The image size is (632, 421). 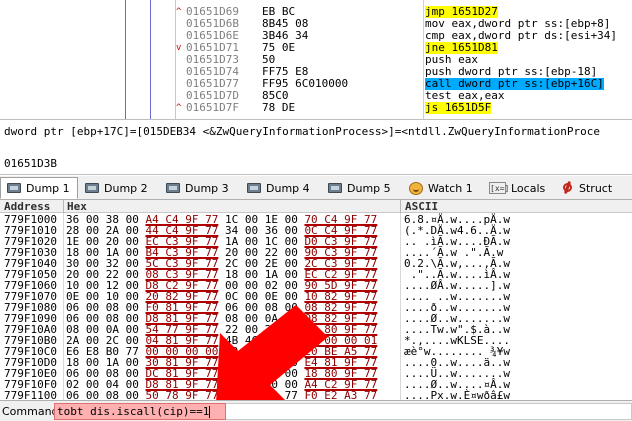 I want to click on tab-dump-3: Dump 3, so click(x=199, y=188).